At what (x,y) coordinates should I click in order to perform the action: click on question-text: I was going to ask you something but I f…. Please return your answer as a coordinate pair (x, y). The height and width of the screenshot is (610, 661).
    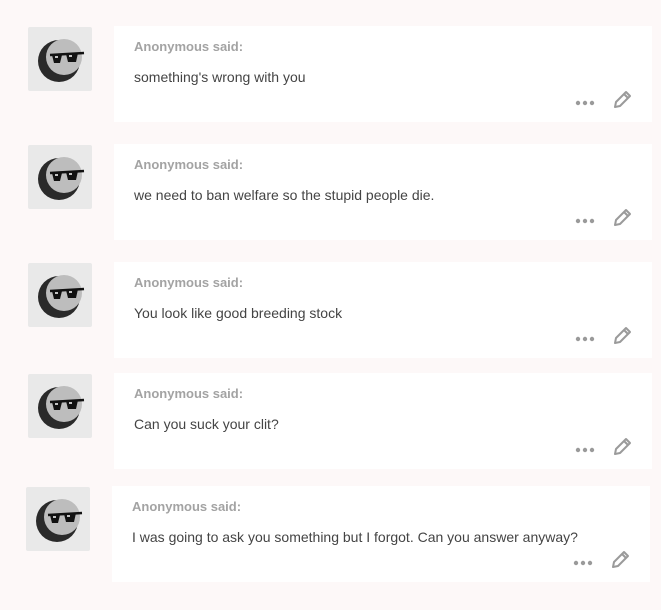
    Looking at the image, I should click on (355, 537).